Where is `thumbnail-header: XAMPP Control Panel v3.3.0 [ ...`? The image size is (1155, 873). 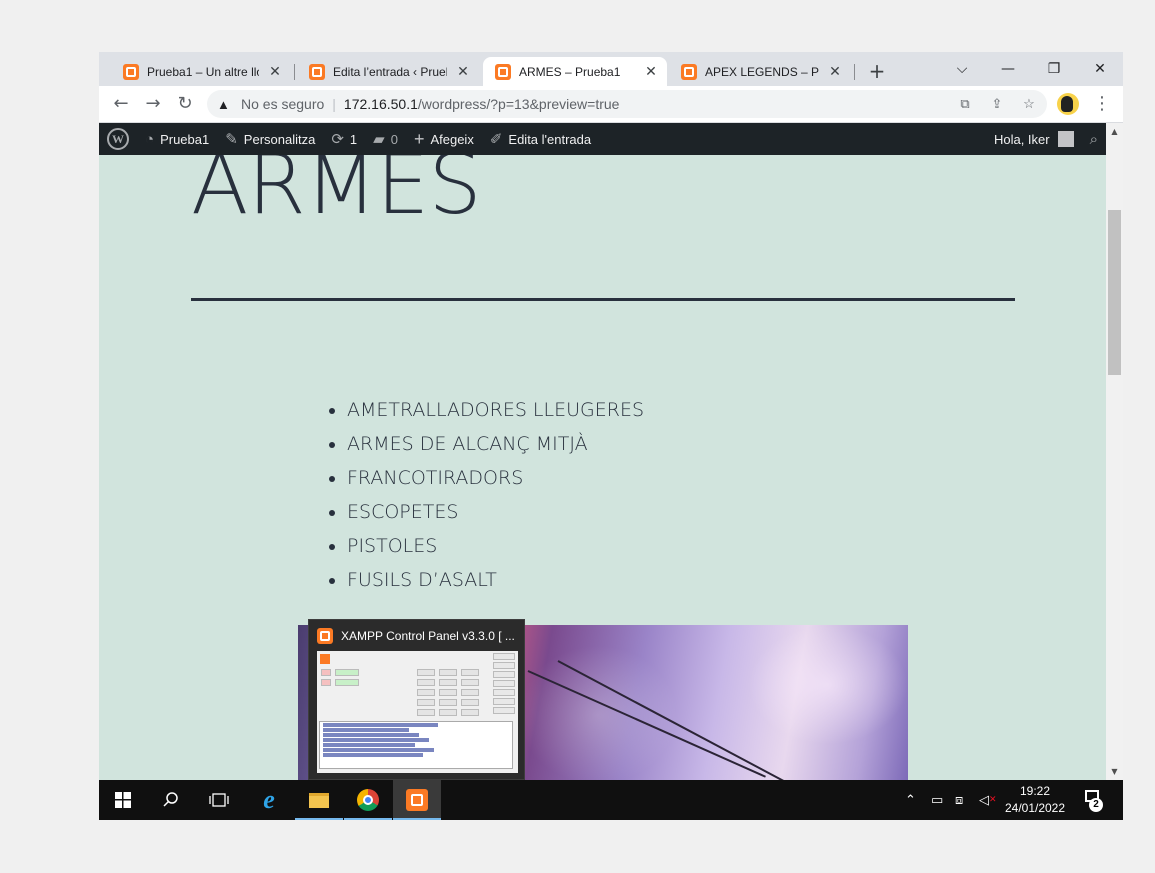
thumbnail-header: XAMPP Control Panel v3.3.0 [ ... is located at coordinates (416, 636).